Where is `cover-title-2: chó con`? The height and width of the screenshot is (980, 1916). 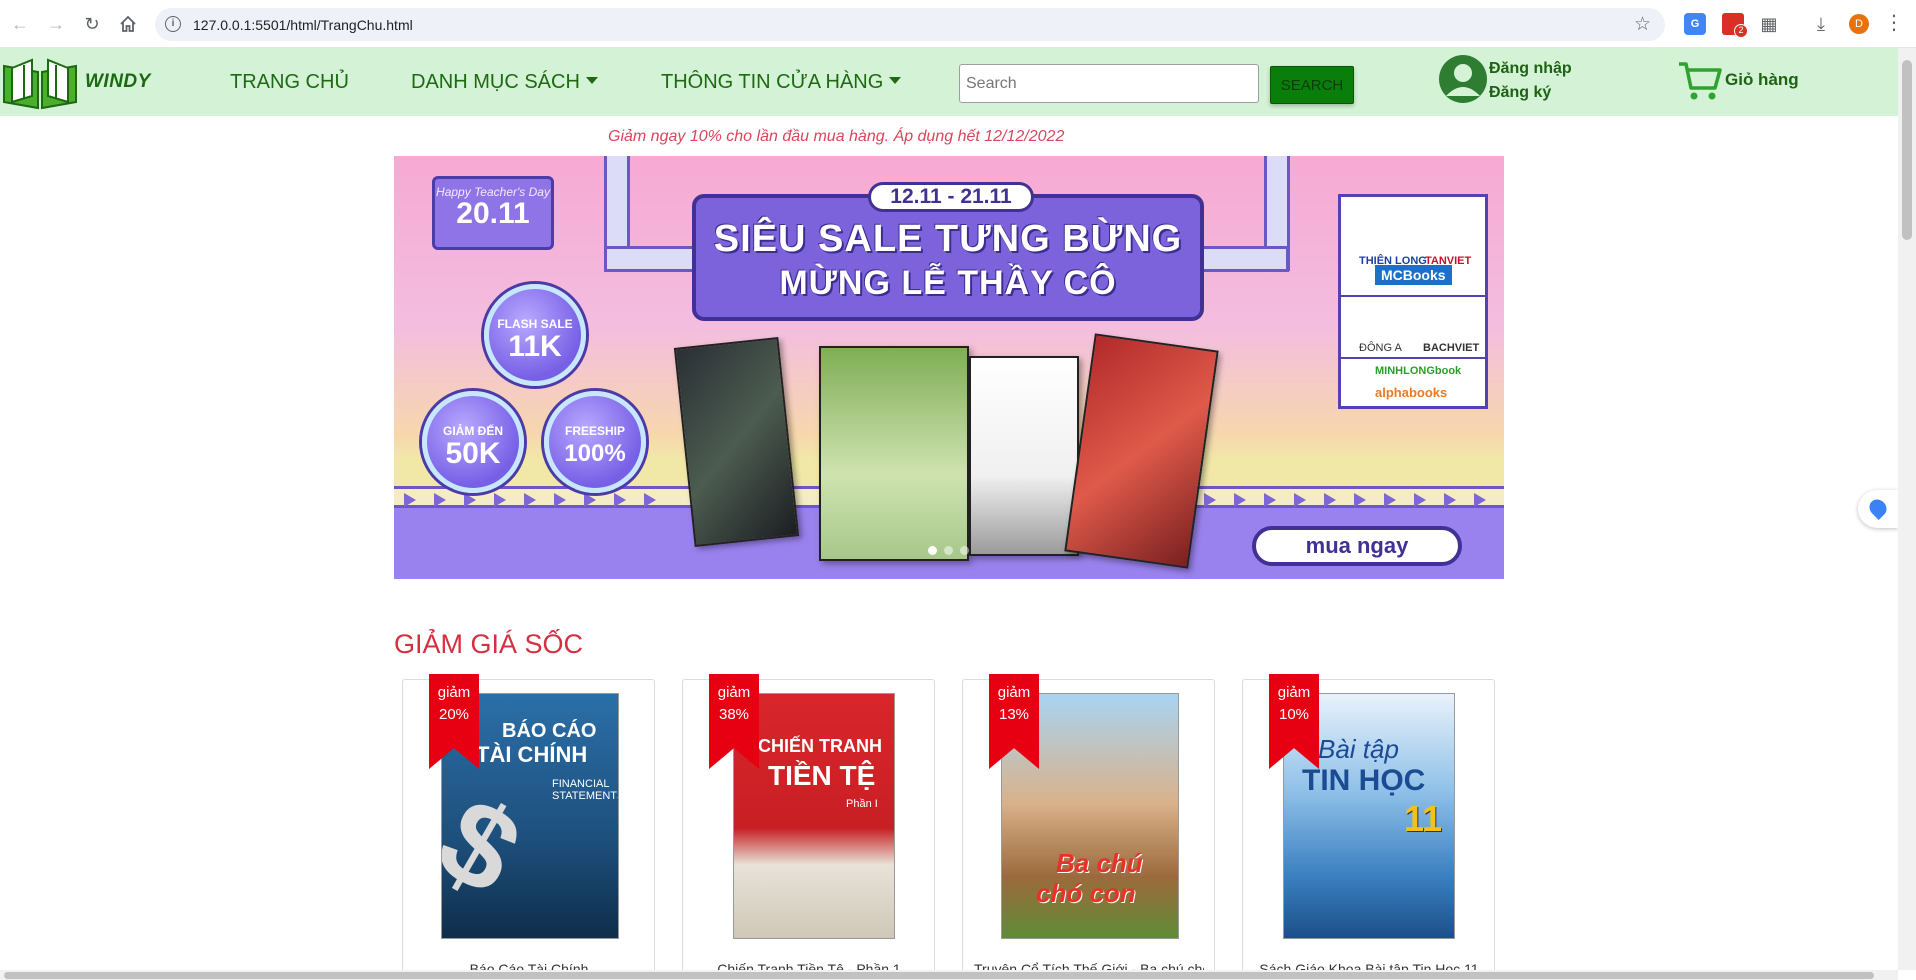 cover-title-2: chó con is located at coordinates (1086, 893).